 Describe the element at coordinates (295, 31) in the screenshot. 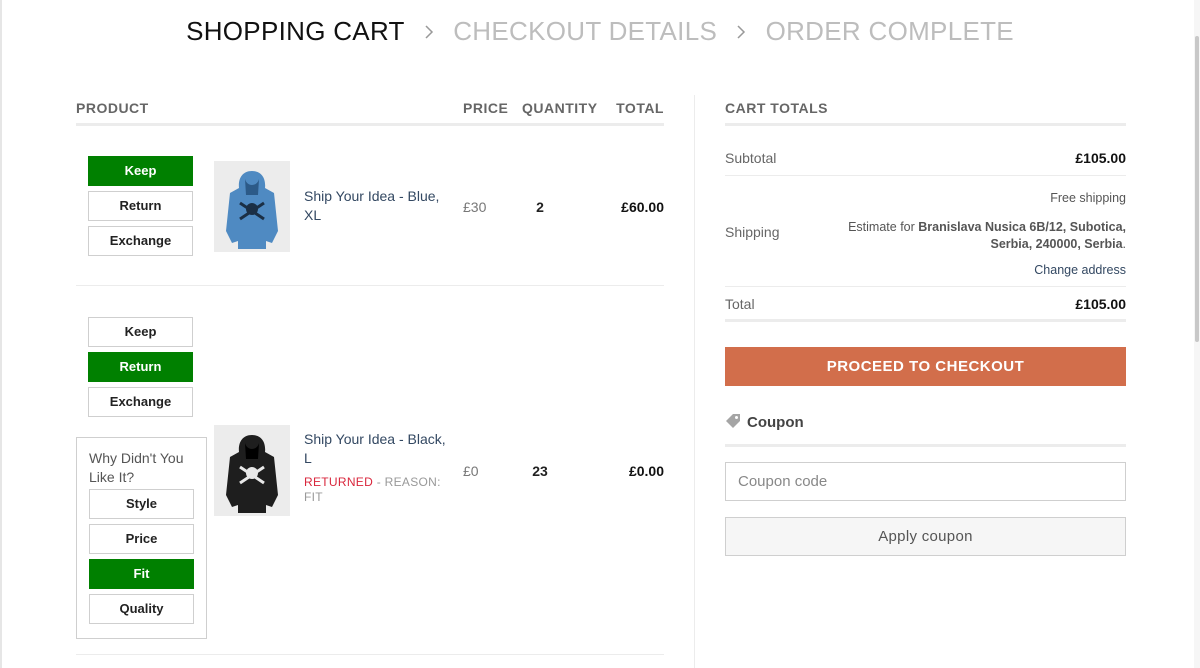

I see `step-shopping-cart: SHOPPING CART` at that location.